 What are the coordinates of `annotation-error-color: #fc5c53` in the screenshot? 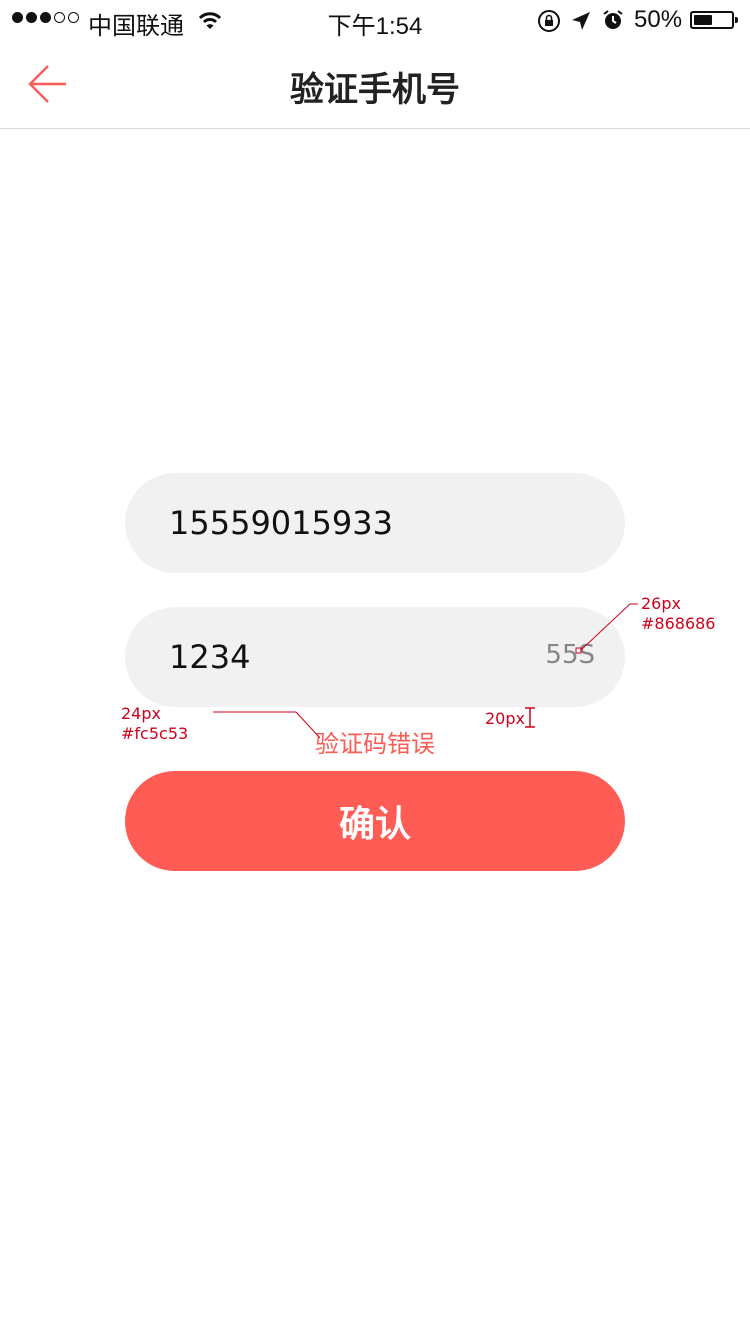 It's located at (155, 733).